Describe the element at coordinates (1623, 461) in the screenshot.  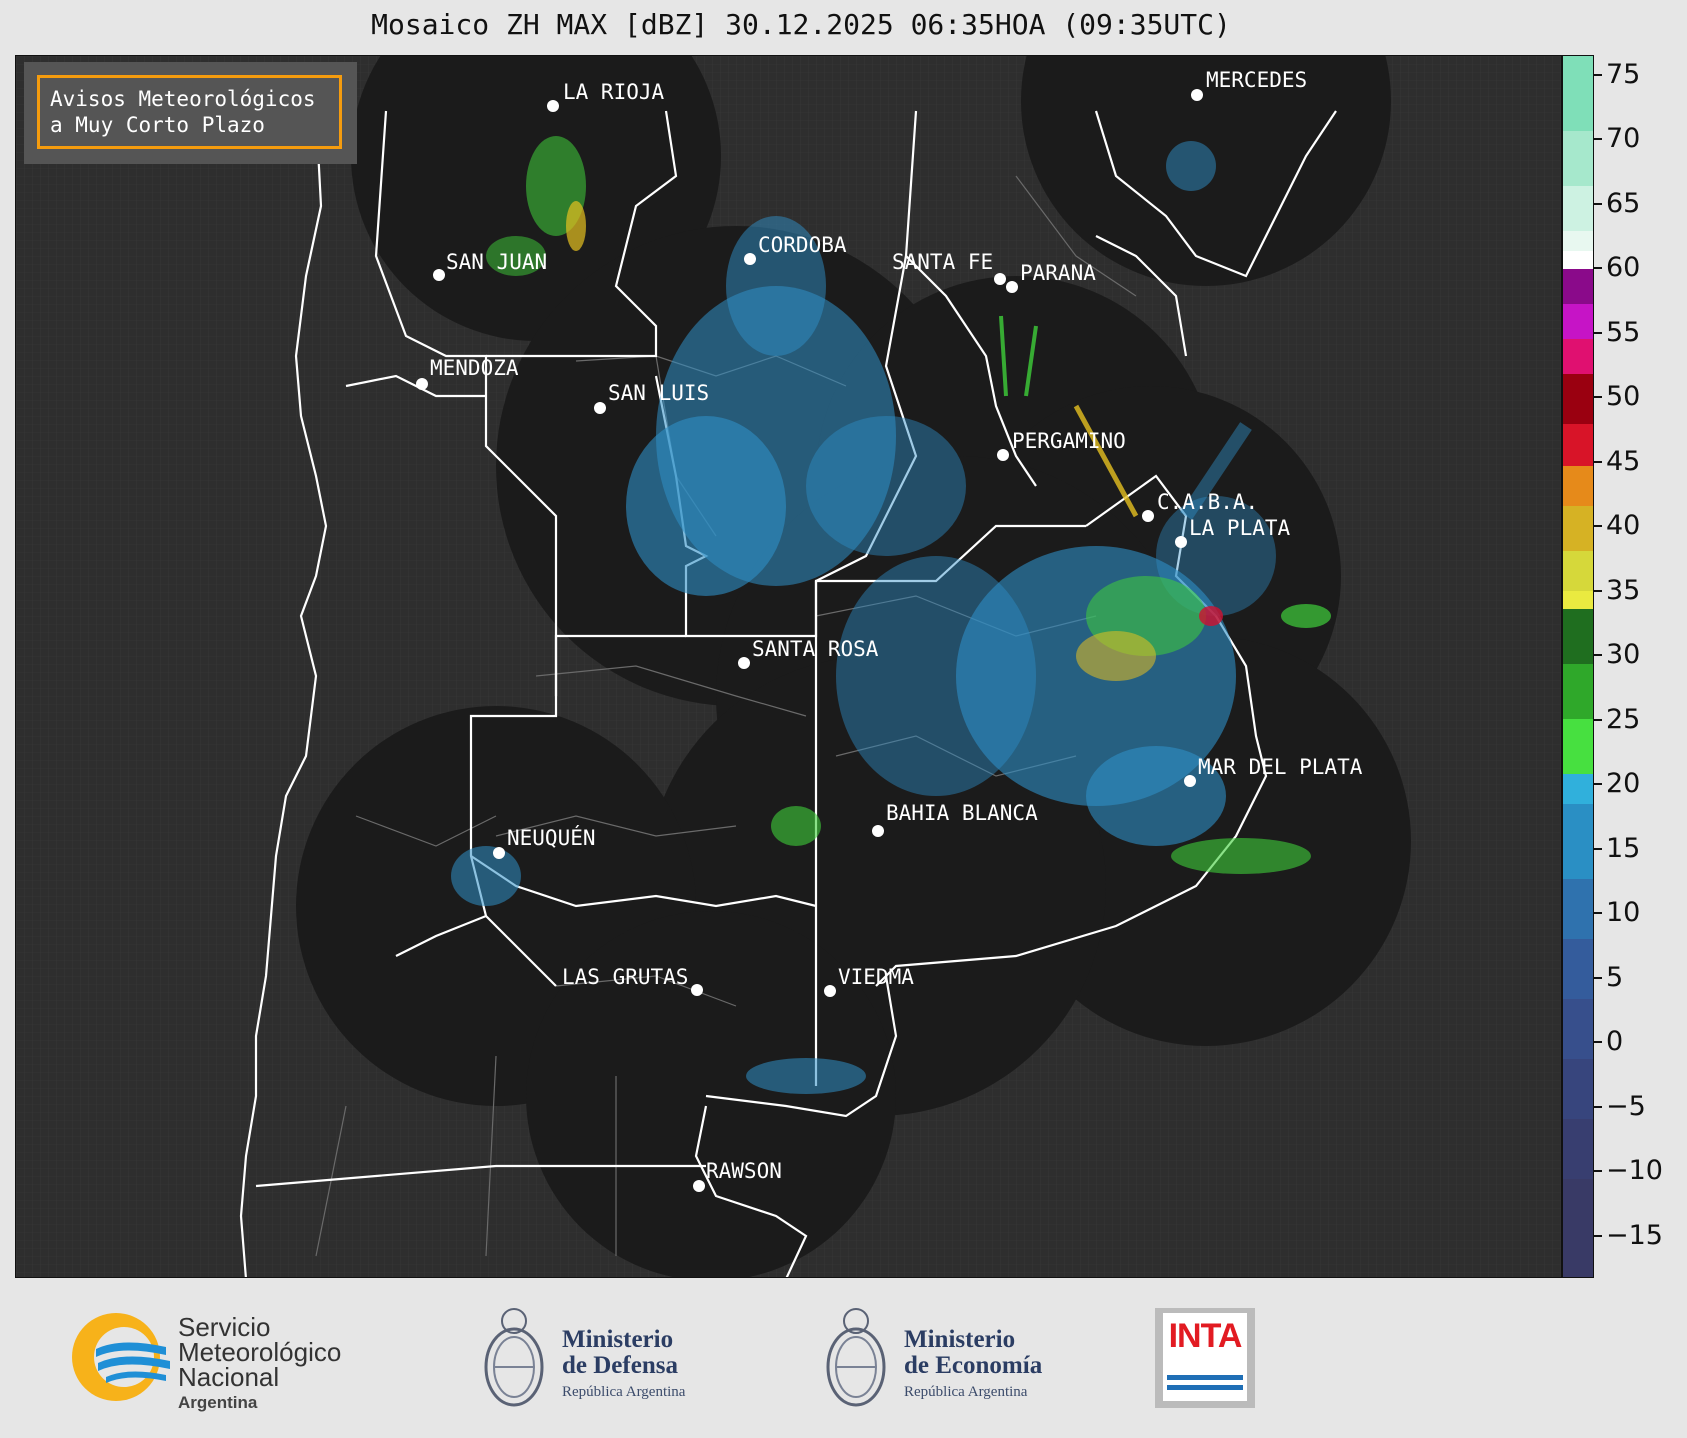
I see `tick-label: 45` at that location.